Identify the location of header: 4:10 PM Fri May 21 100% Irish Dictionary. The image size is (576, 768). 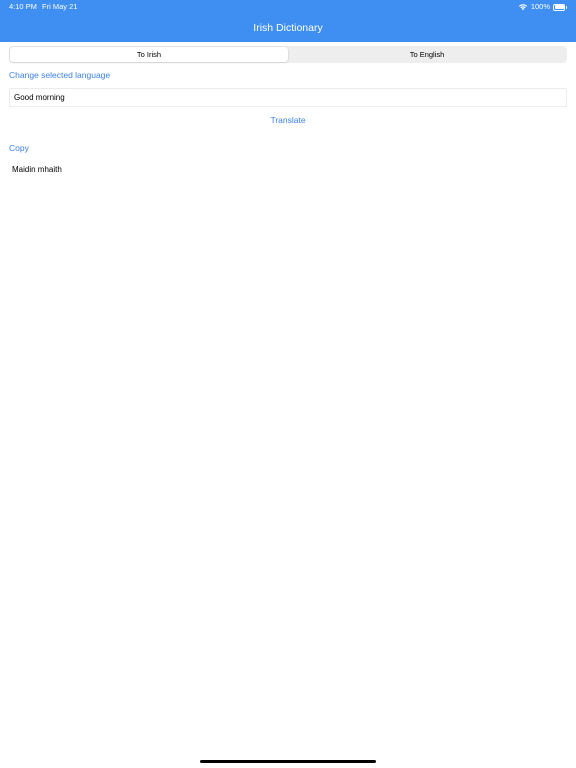
(288, 21).